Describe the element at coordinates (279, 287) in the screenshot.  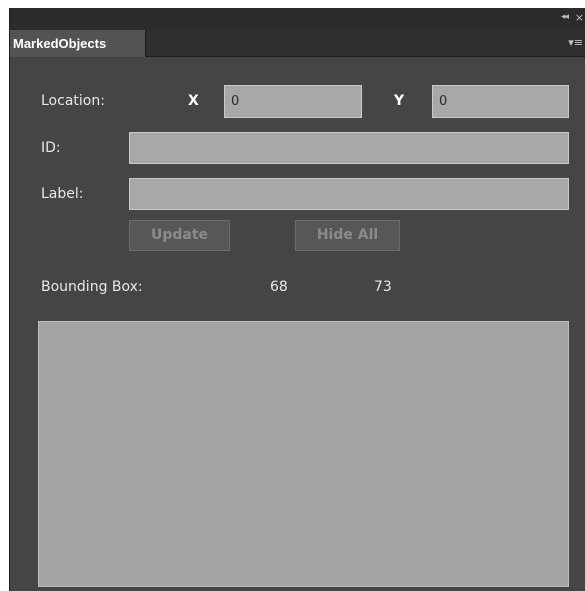
I see `bounding-box-width: 68` at that location.